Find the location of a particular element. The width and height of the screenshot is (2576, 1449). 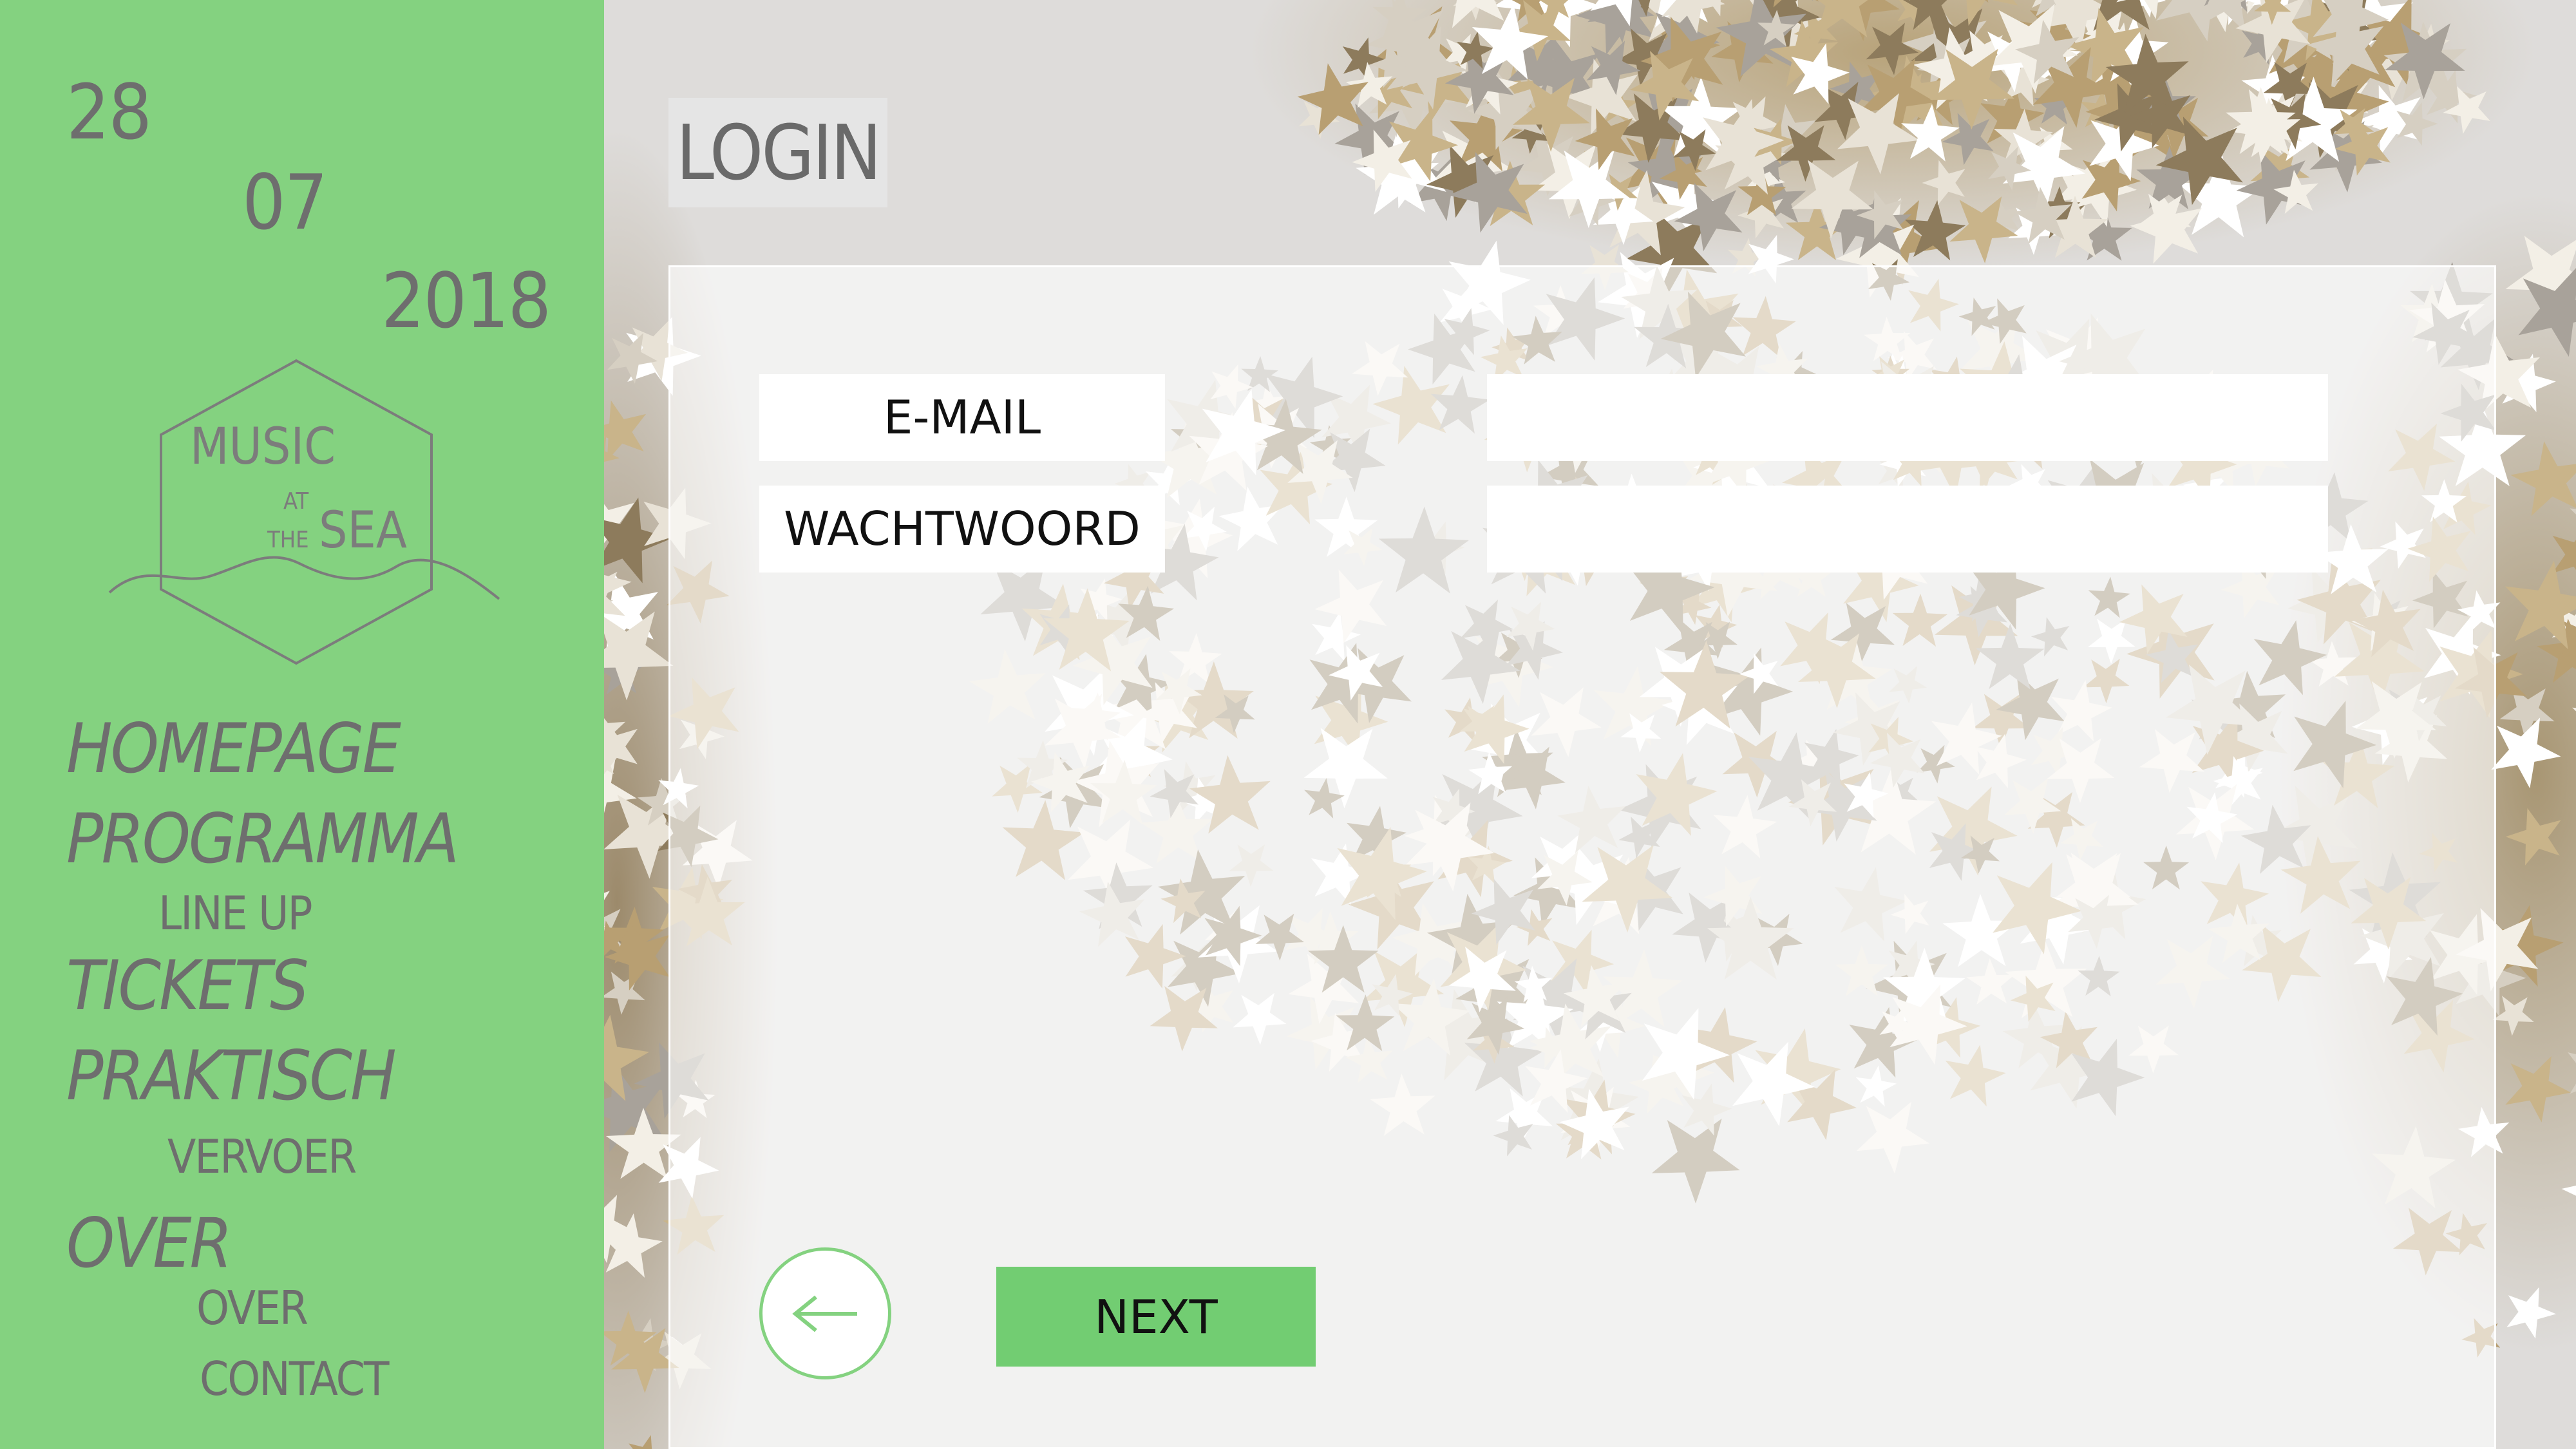

nav-subitem-over: OVER is located at coordinates (252, 1308).